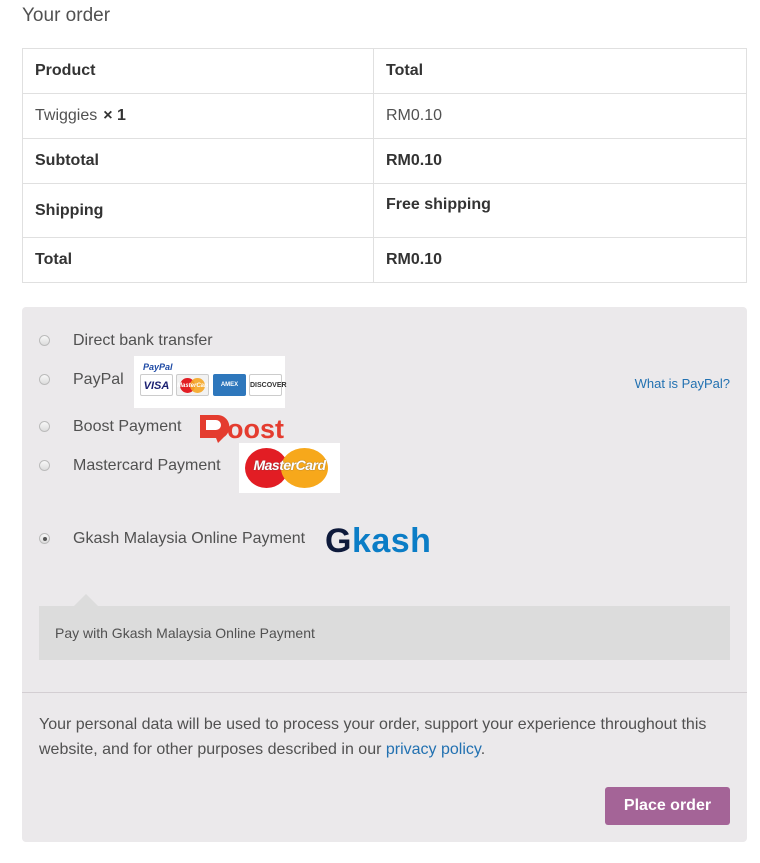 This screenshot has height=863, width=760. Describe the element at coordinates (198, 161) in the screenshot. I see `subtotal-label: Subtotal` at that location.